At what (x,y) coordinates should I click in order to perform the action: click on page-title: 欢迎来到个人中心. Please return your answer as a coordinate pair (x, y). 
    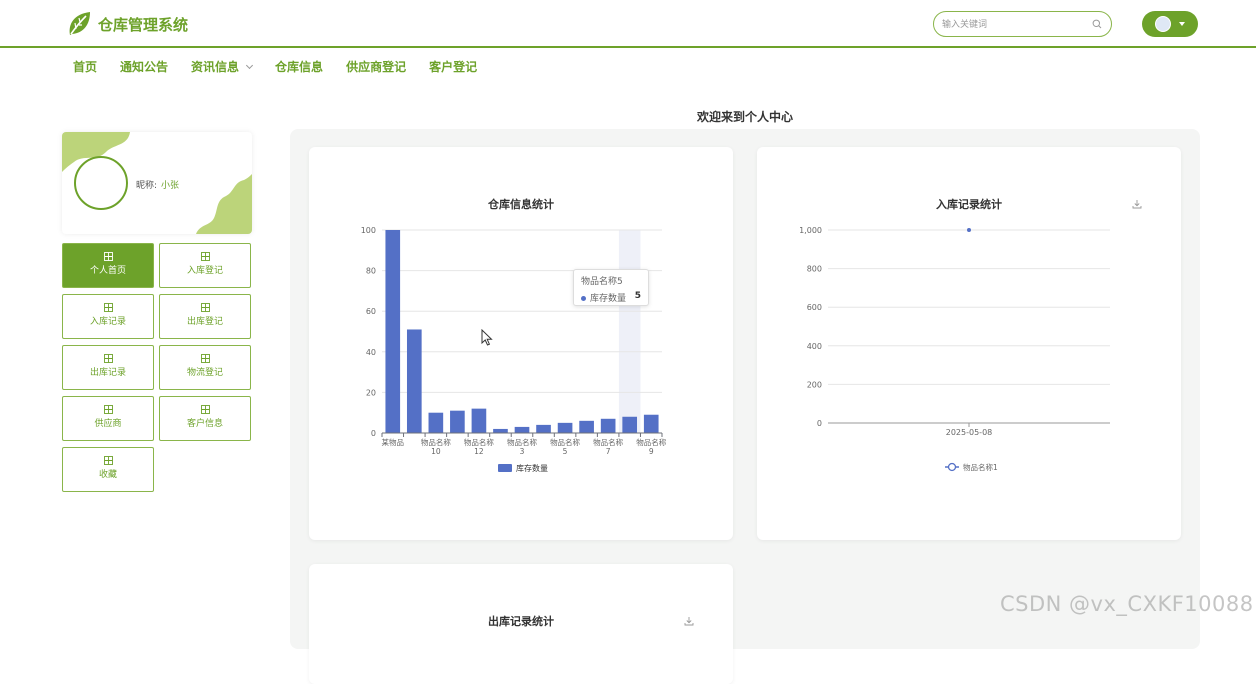
    Looking at the image, I should click on (744, 117).